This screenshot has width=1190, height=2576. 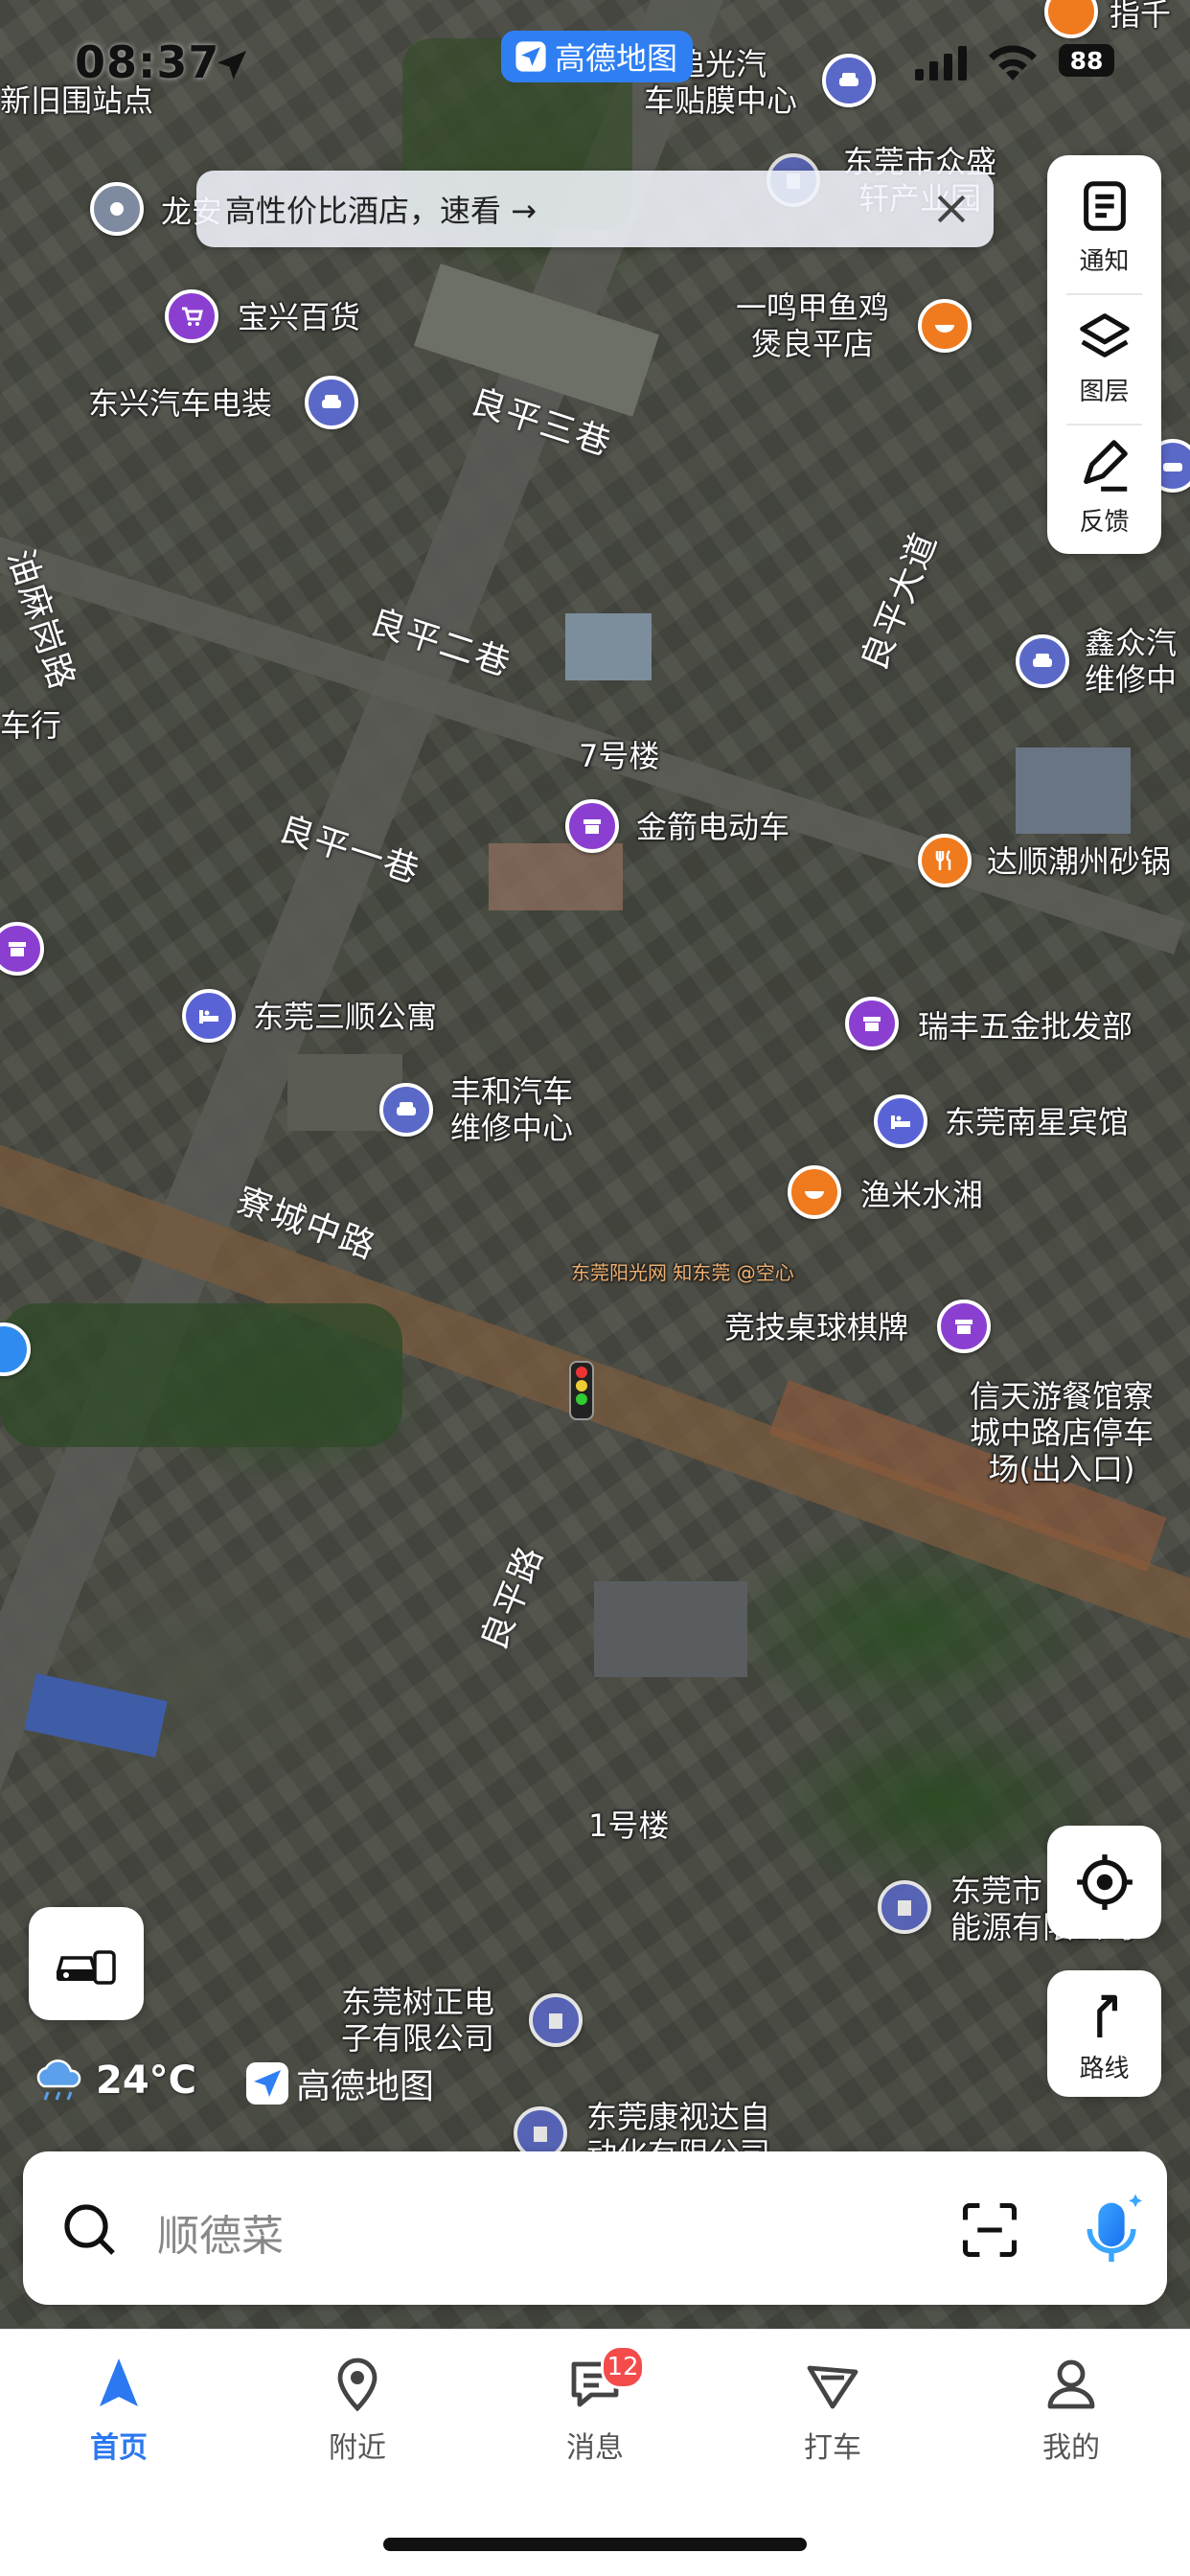 I want to click on map-tools-panel: 通知 图层 反馈, so click(x=1104, y=354).